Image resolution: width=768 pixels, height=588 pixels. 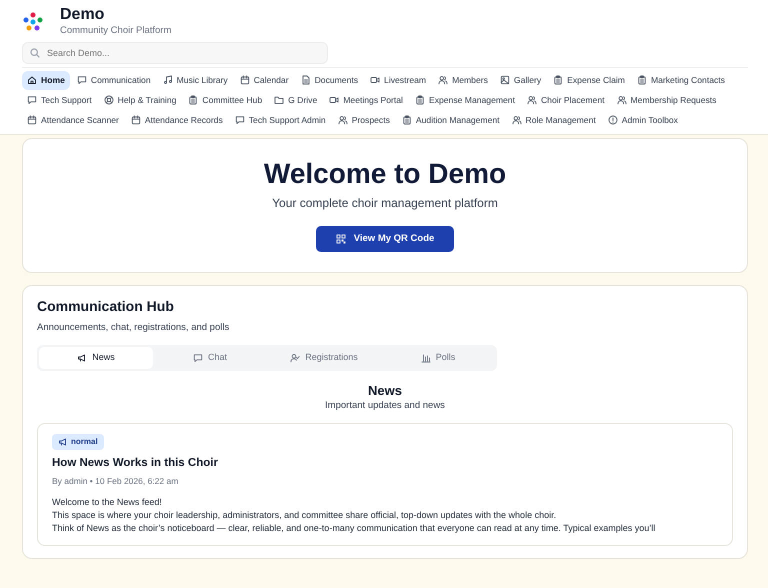 I want to click on nav-item: Admin Toolbox, so click(x=642, y=120).